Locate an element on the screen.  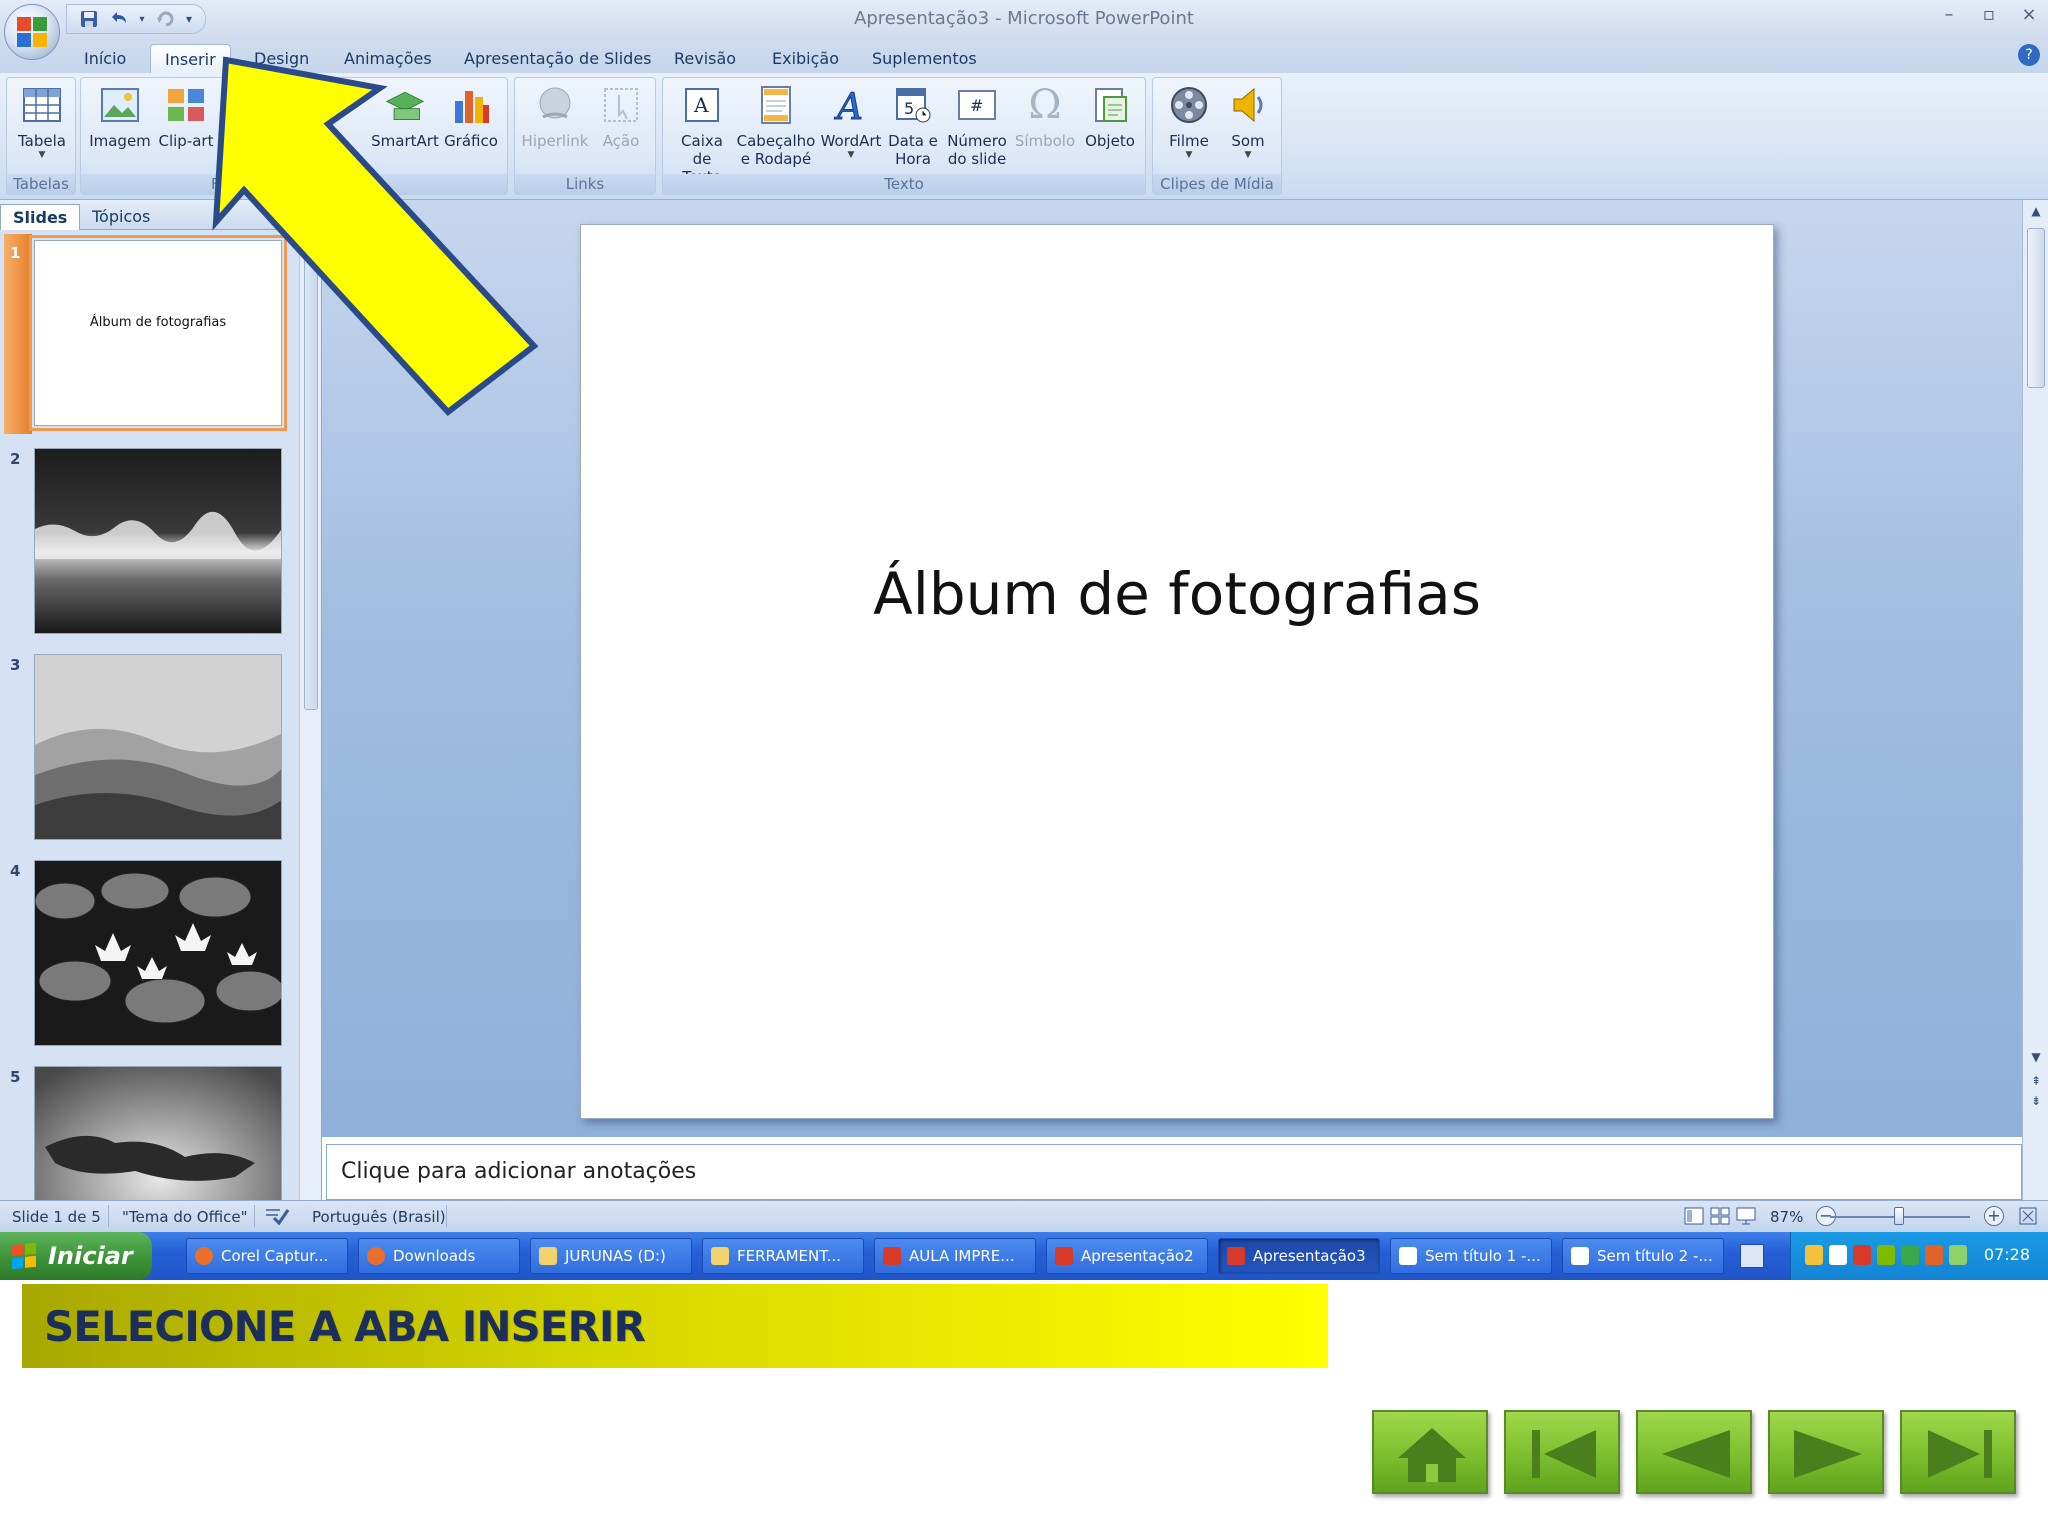
taskbar-item-label: JURUNAS (D:) is located at coordinates (615, 1256).